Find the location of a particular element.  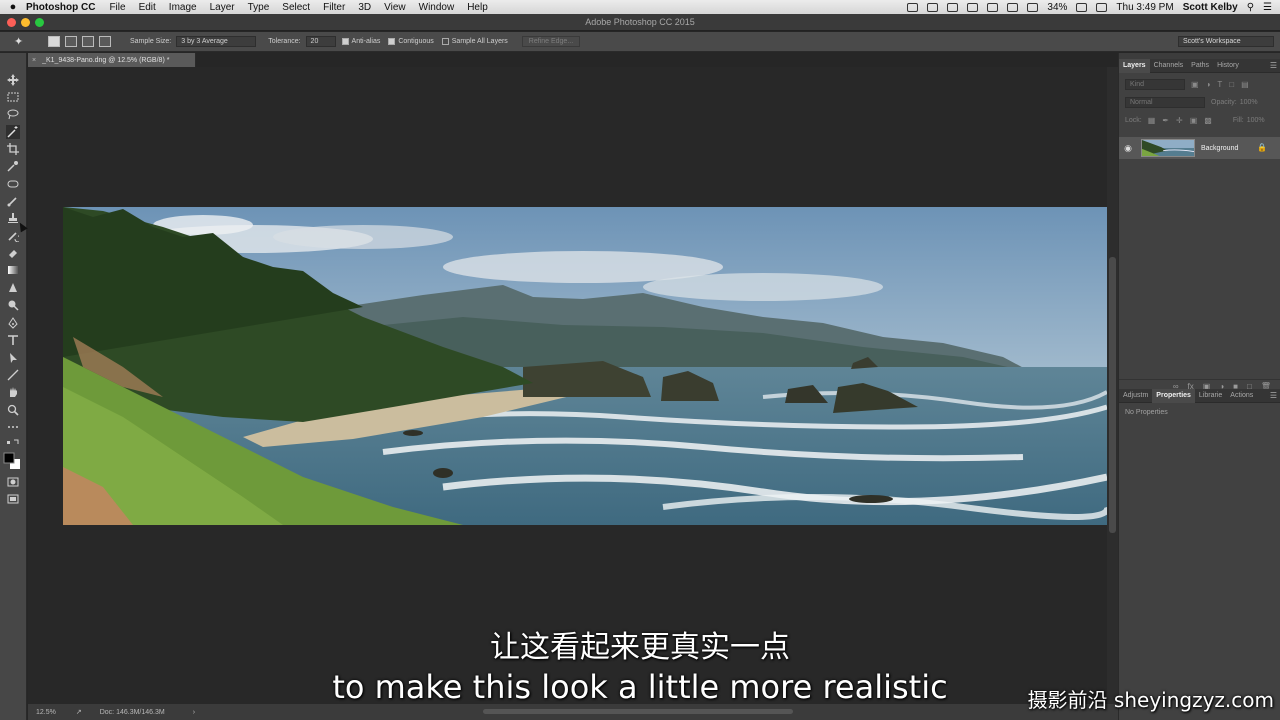

battery-percent: 34% is located at coordinates (1057, 7).